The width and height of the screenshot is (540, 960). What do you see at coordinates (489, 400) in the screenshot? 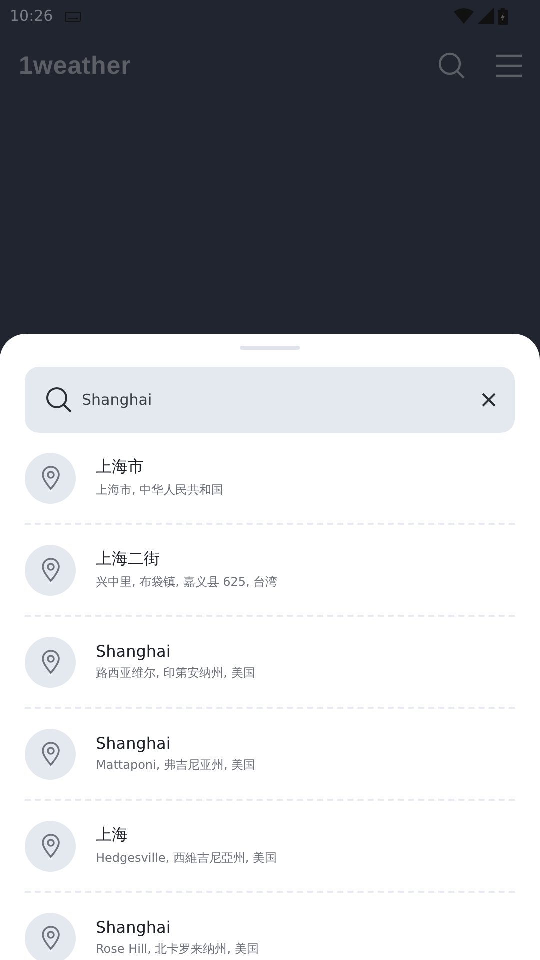
I see `close-icon` at bounding box center [489, 400].